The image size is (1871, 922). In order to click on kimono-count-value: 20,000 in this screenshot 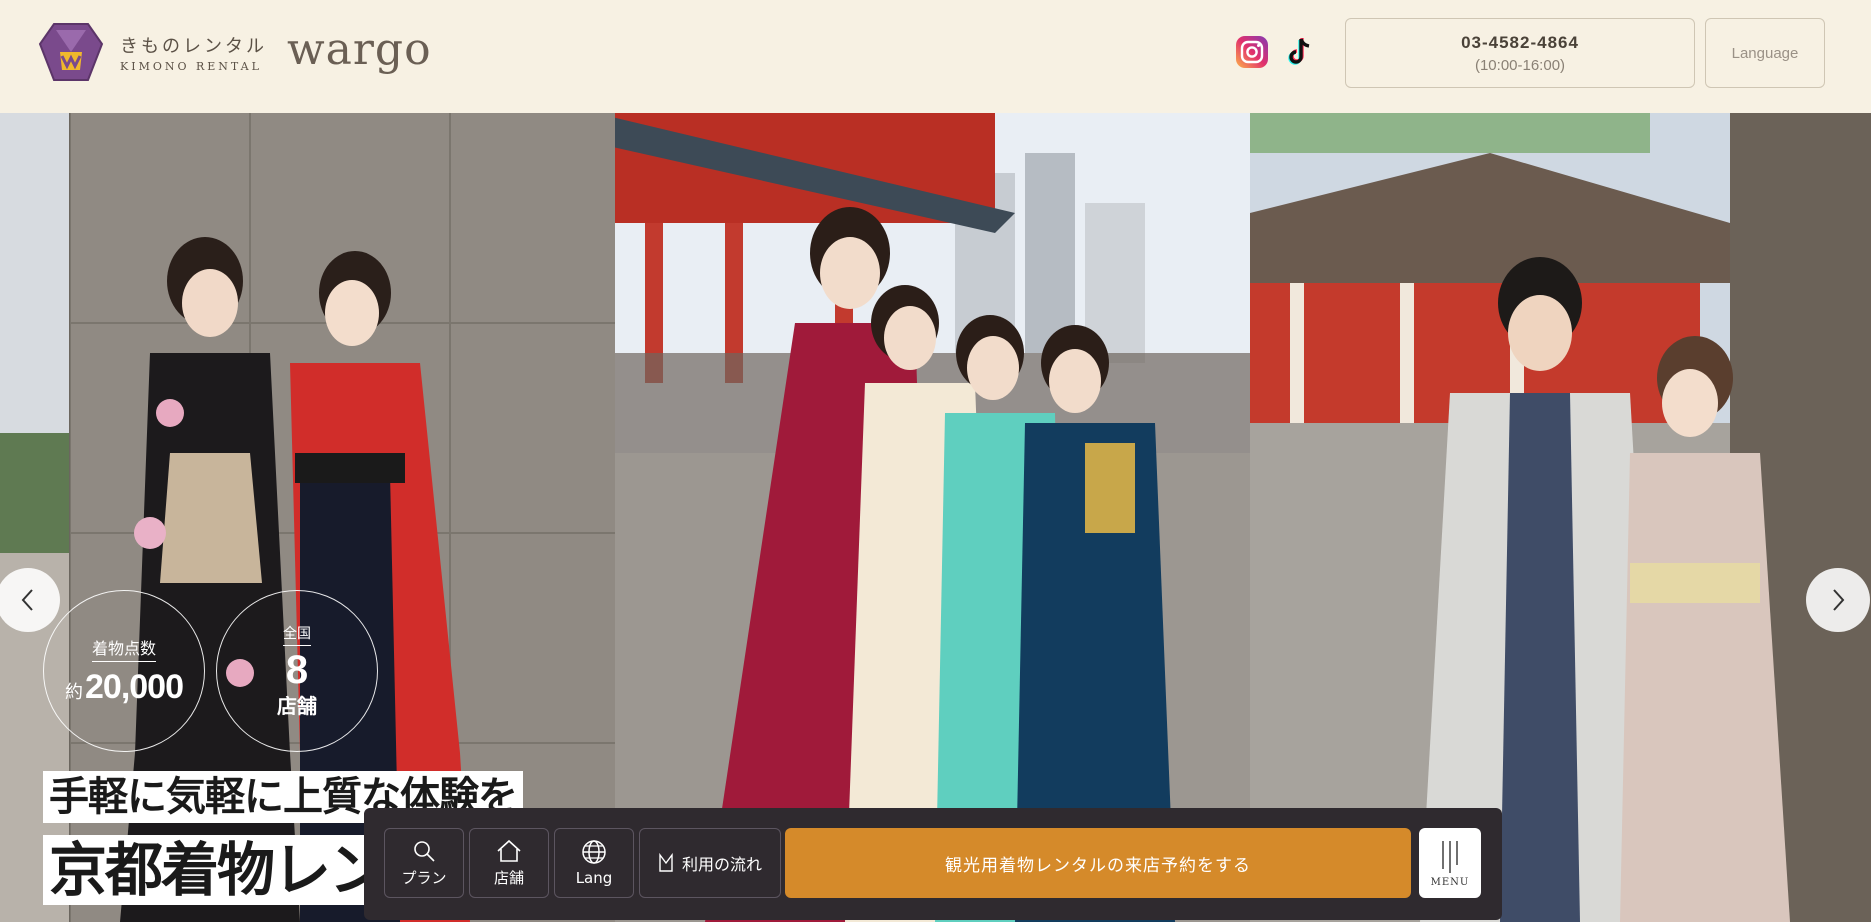, I will do `click(134, 687)`.